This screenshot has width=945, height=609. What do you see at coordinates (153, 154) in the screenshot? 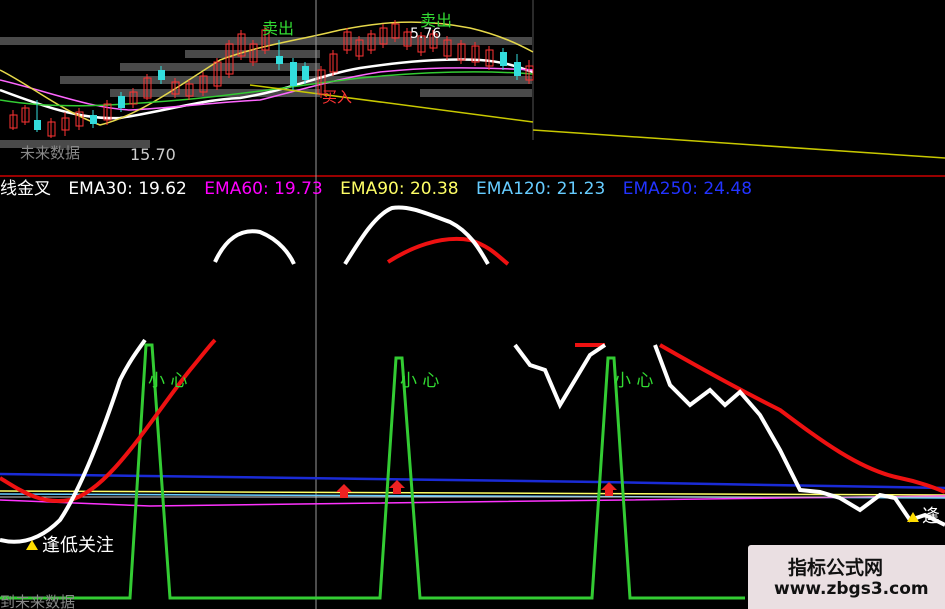
I see `price-bottom-label: 15.70` at bounding box center [153, 154].